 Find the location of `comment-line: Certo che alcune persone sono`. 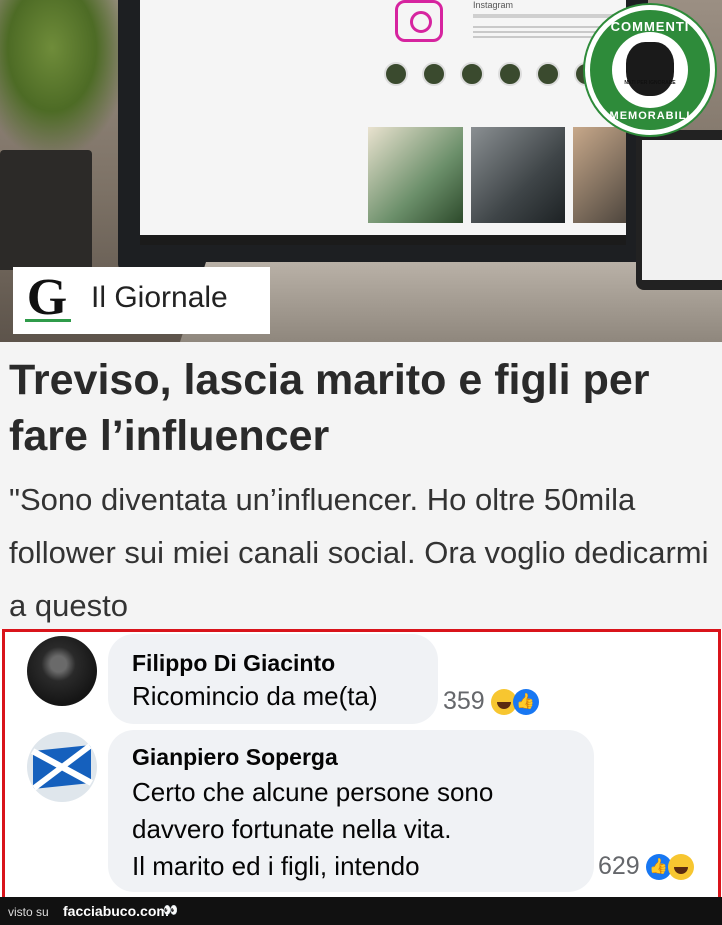

comment-line: Certo che alcune persone sono is located at coordinates (313, 792).